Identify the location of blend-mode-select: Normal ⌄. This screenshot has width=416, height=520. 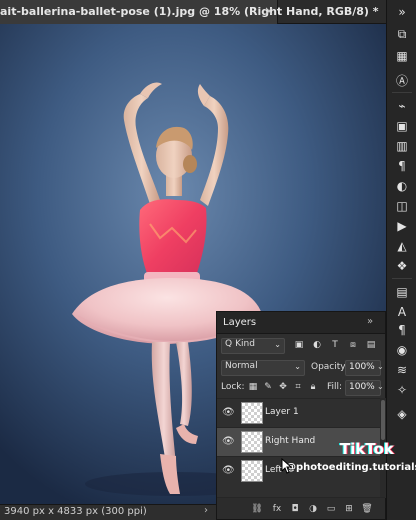
(263, 368).